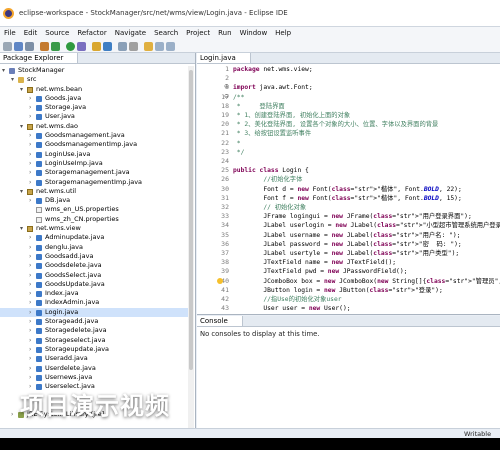 The image size is (500, 450). What do you see at coordinates (259, 106) in the screenshot?
I see `code-line: * 登陆界面` at bounding box center [259, 106].